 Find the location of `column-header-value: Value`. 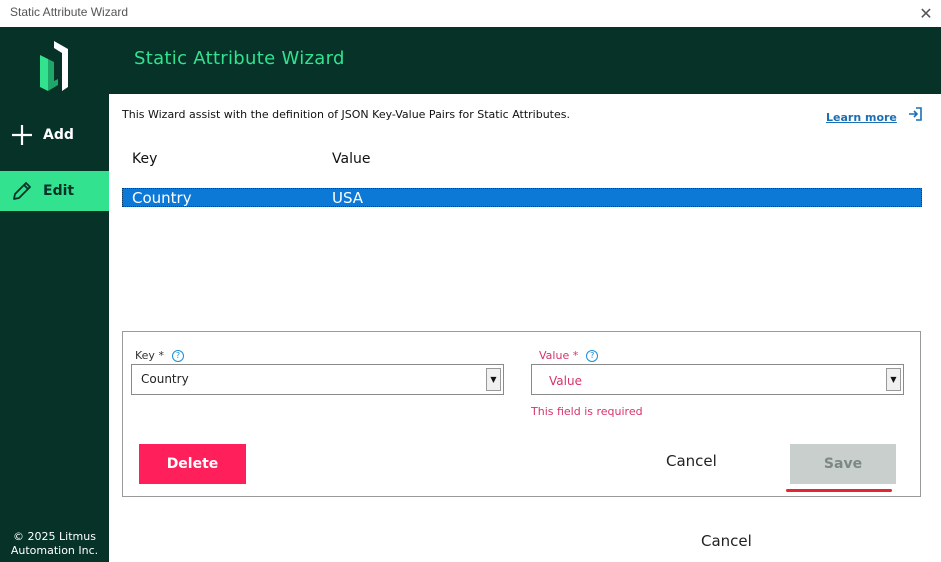

column-header-value: Value is located at coordinates (351, 159).